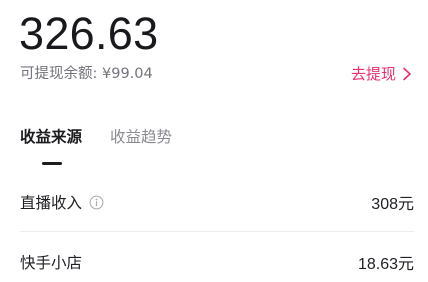 The height and width of the screenshot is (282, 428). I want to click on withdraw-button: 去提现, so click(381, 74).